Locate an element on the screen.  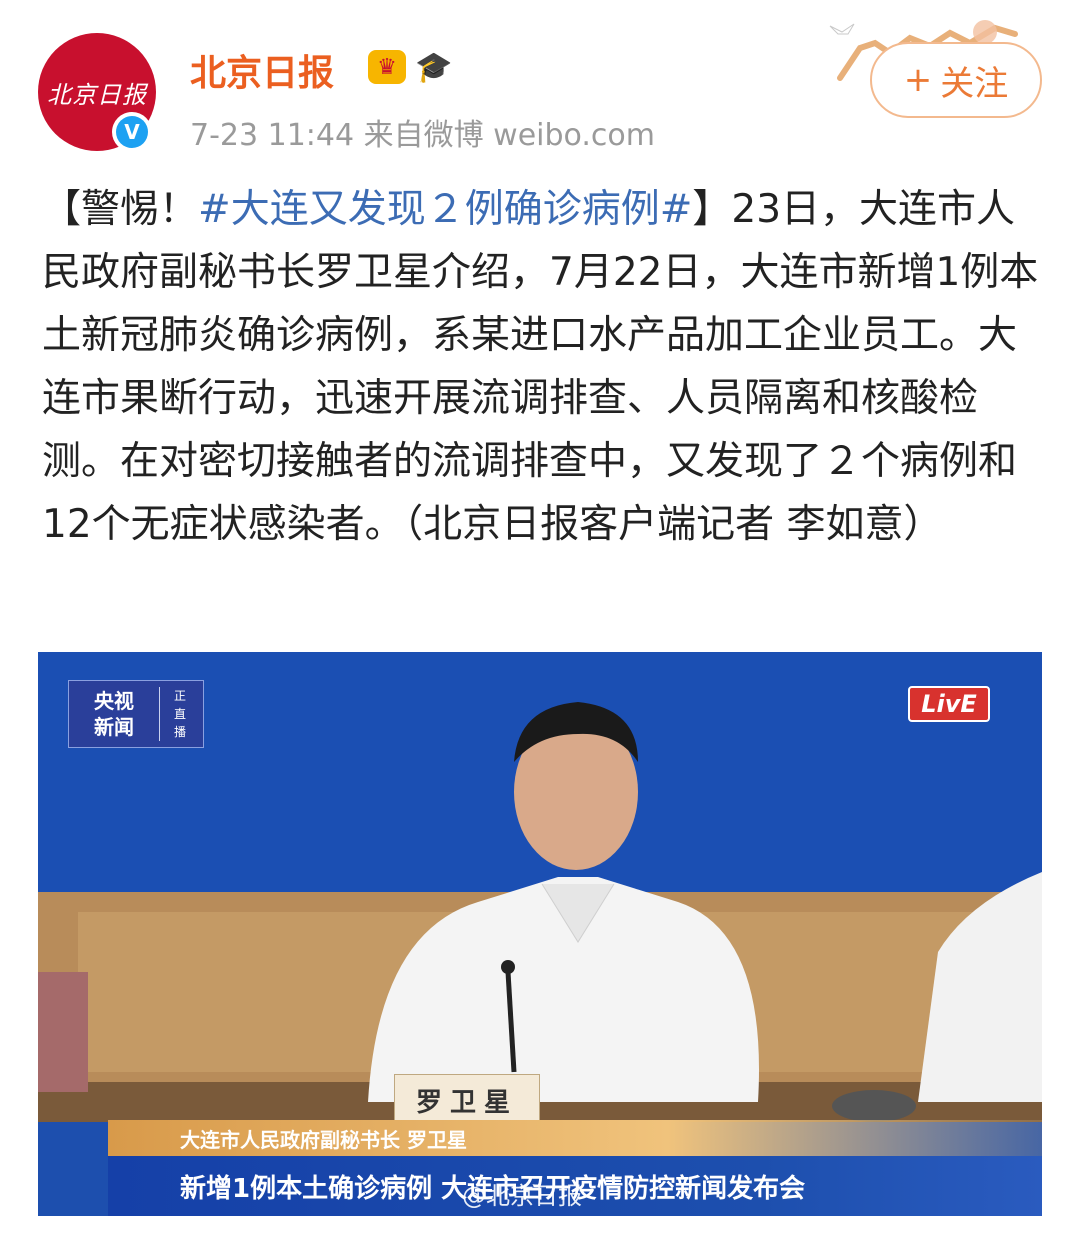
graduation-cap-icon: 🎓 is located at coordinates (434, 67).